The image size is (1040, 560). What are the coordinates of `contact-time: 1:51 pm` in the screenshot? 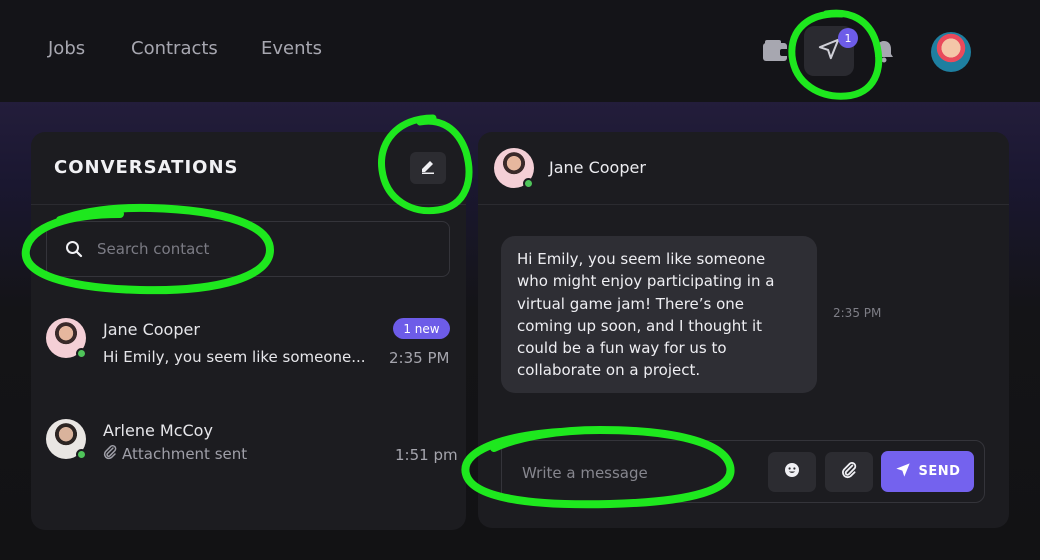 It's located at (426, 455).